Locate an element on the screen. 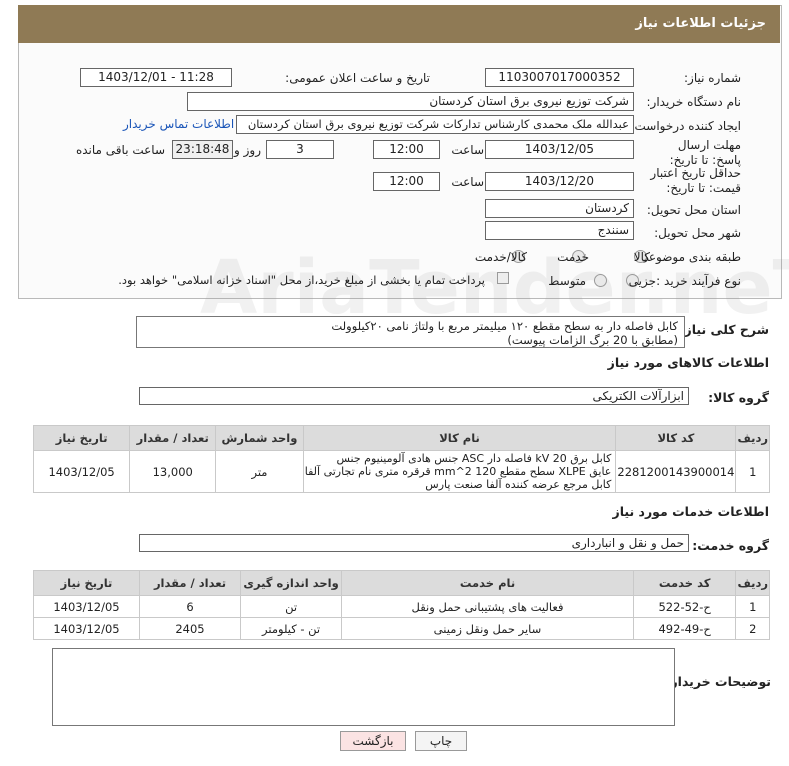 Image resolution: width=789 pixels, height=766 pixels. announce-label: تاریخ و ساعت اعلان عمومی: is located at coordinates (357, 78).